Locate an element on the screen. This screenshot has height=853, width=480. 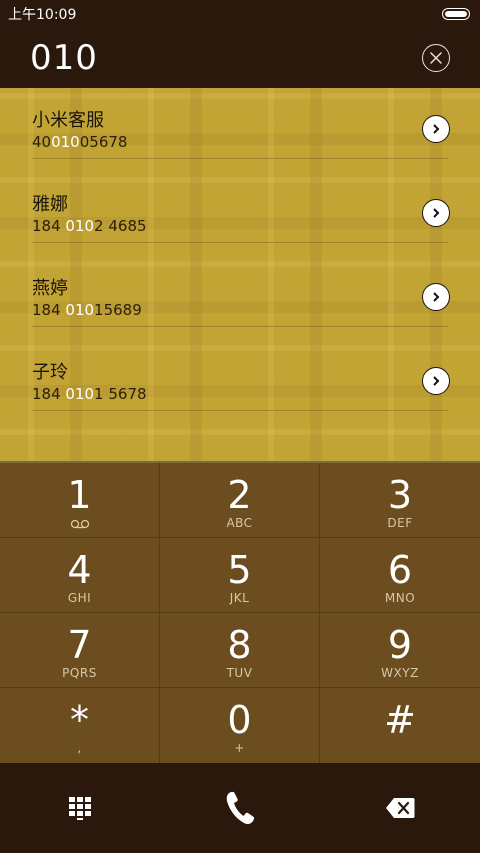
key-star: * , is located at coordinates (80, 725).